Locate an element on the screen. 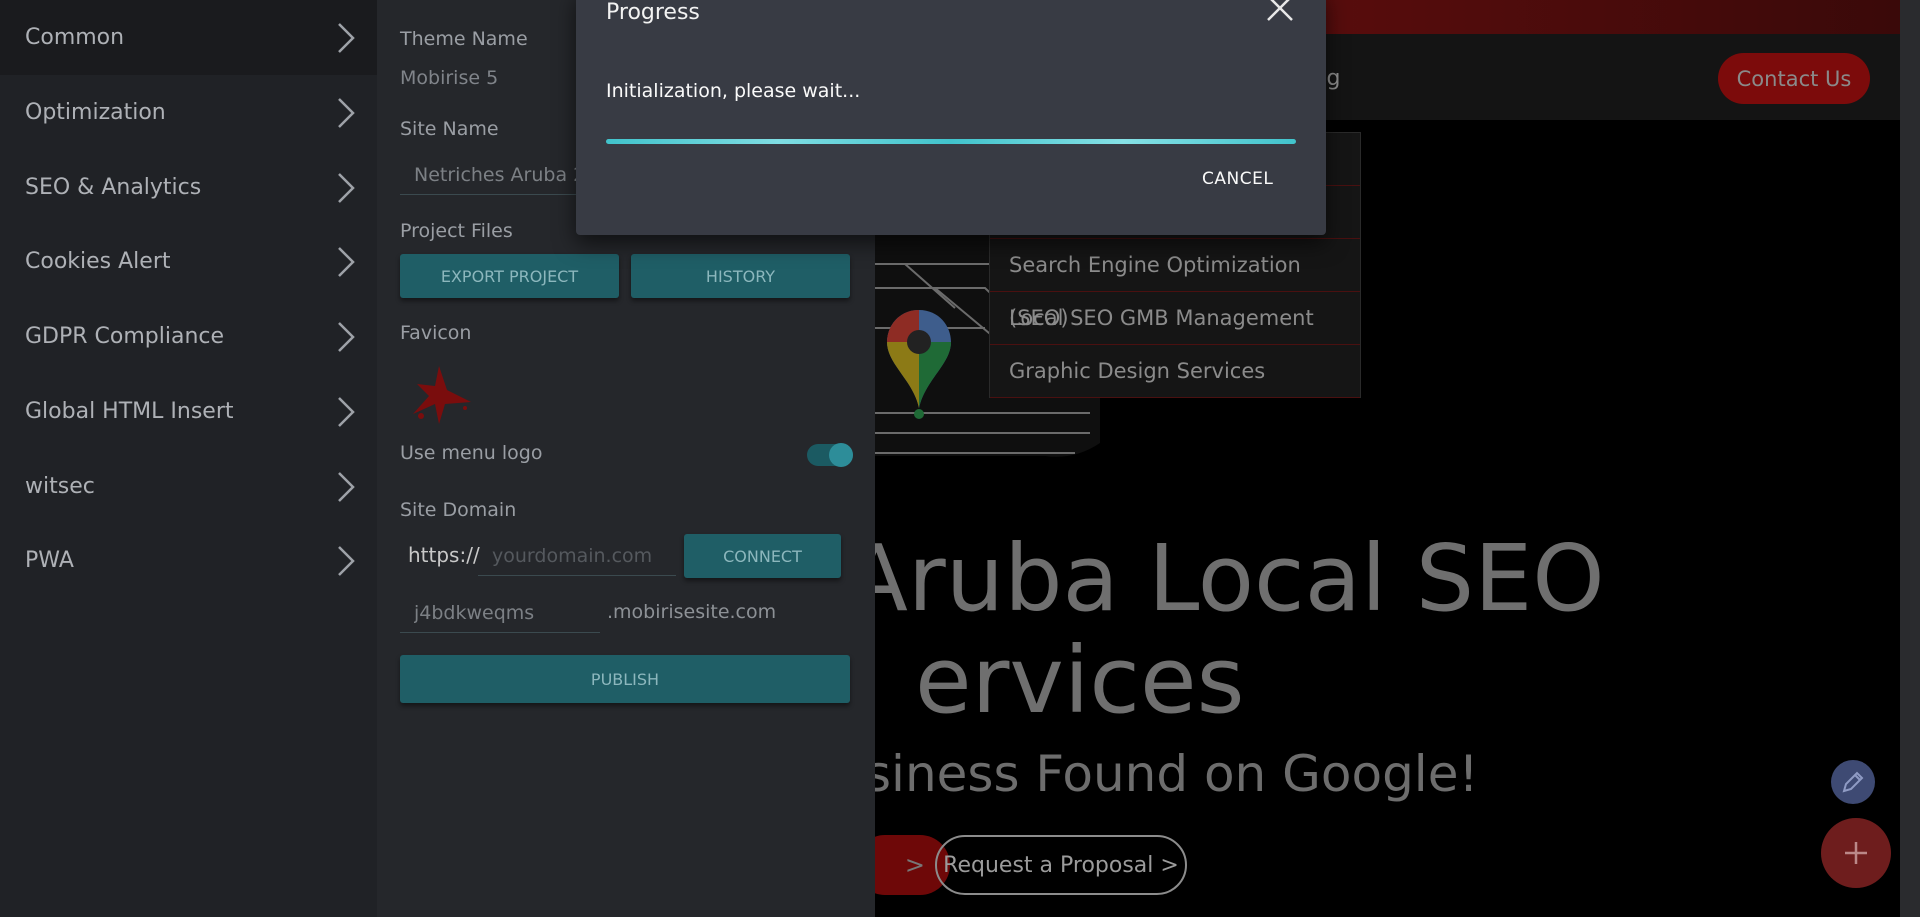 The height and width of the screenshot is (917, 1920). cancel-button: CANCEL is located at coordinates (1237, 179).